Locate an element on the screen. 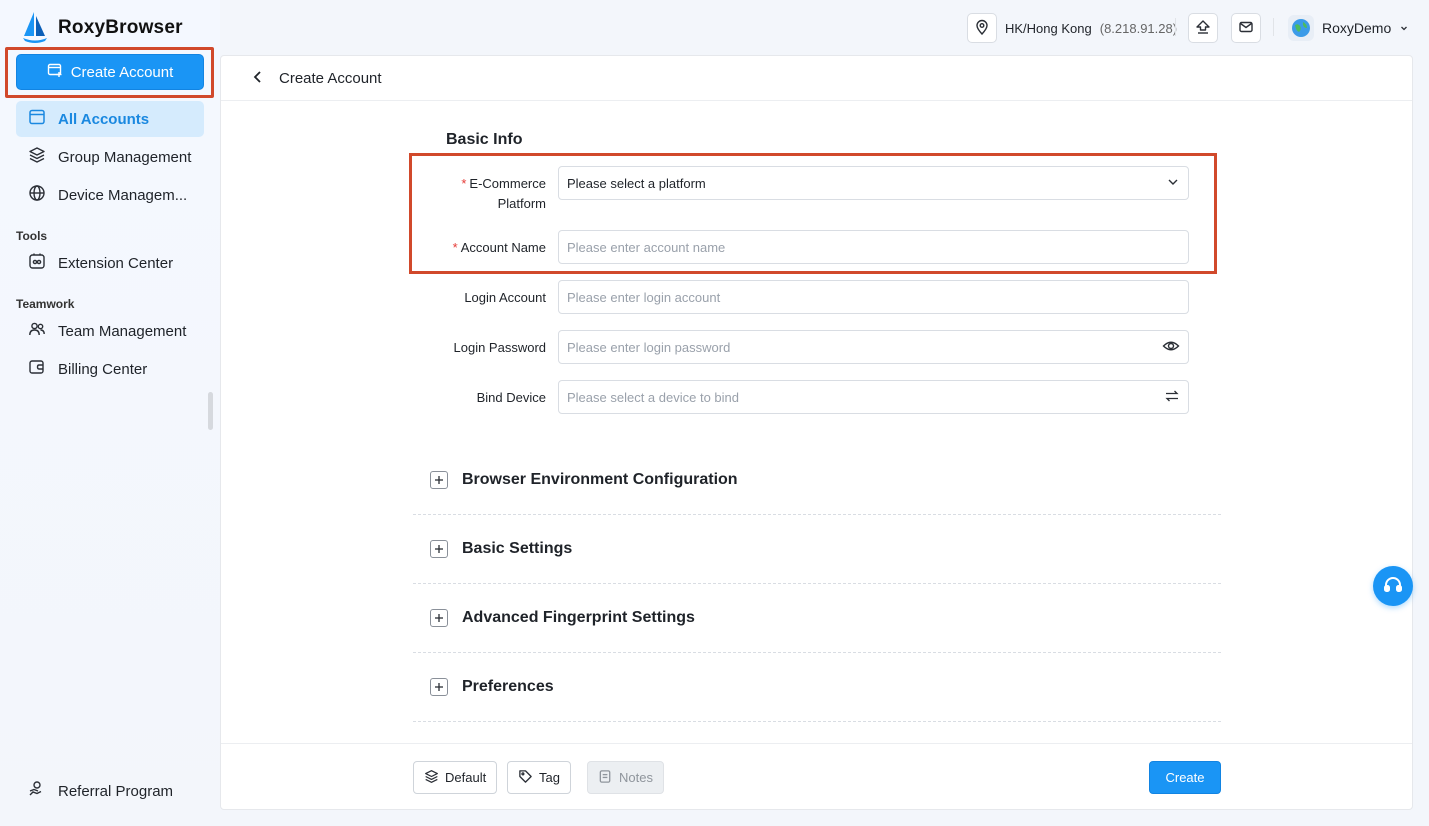  roxybrowser-logo-icon is located at coordinates (35, 28).